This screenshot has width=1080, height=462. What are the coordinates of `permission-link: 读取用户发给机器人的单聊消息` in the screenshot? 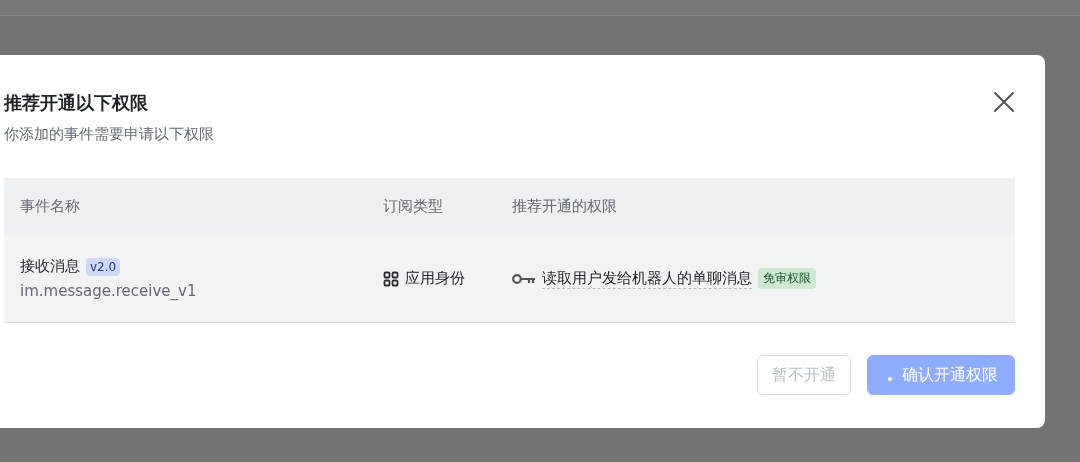 It's located at (647, 278).